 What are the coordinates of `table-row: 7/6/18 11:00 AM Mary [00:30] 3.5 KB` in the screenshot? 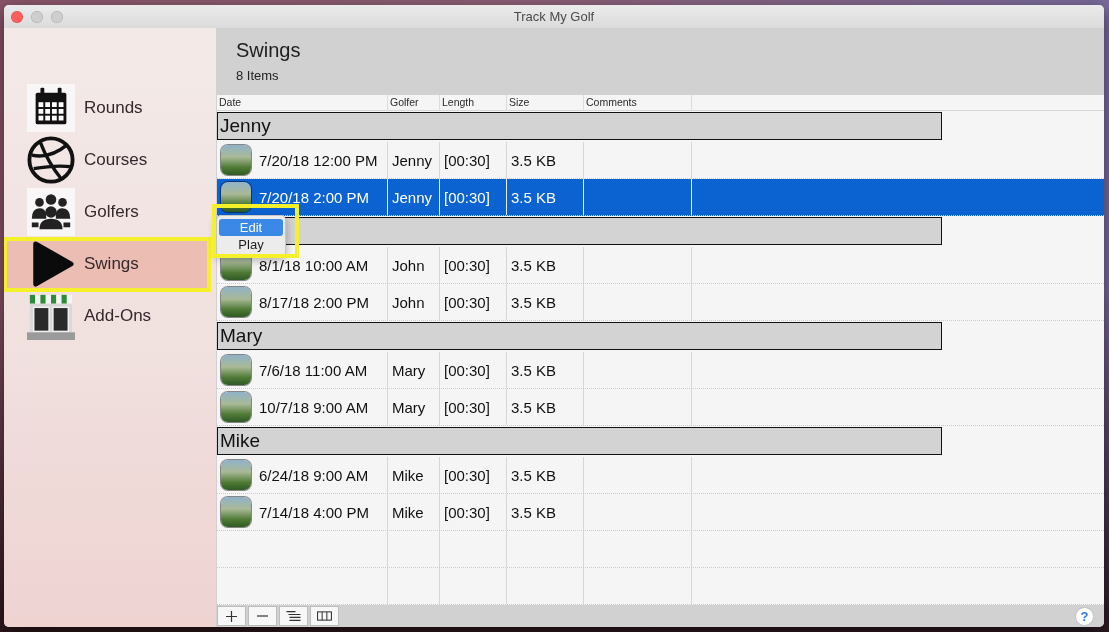 It's located at (660, 370).